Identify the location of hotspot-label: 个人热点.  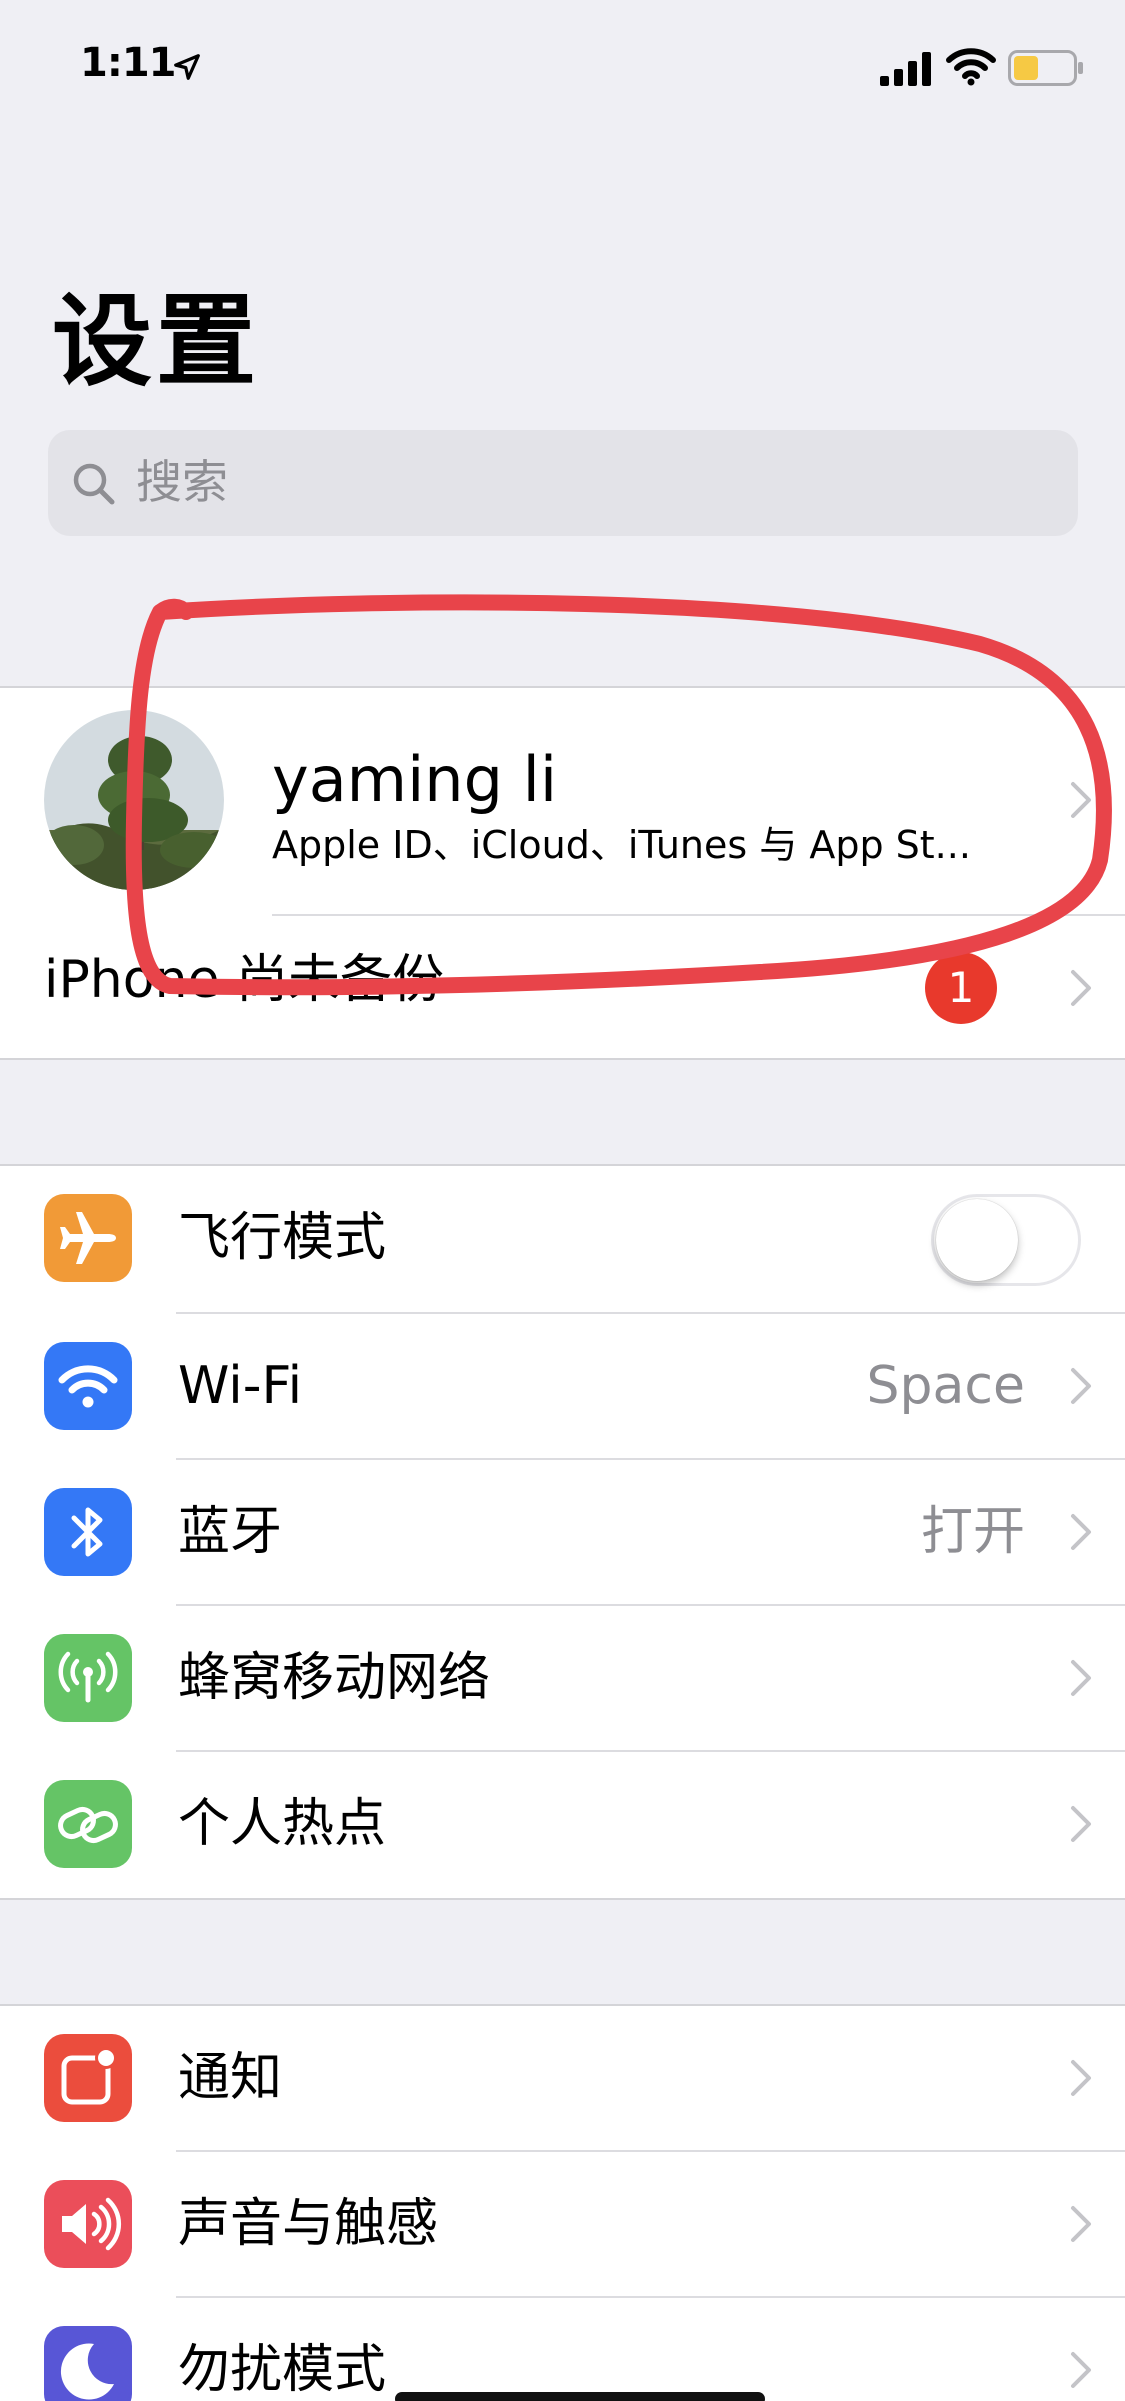
(282, 1824).